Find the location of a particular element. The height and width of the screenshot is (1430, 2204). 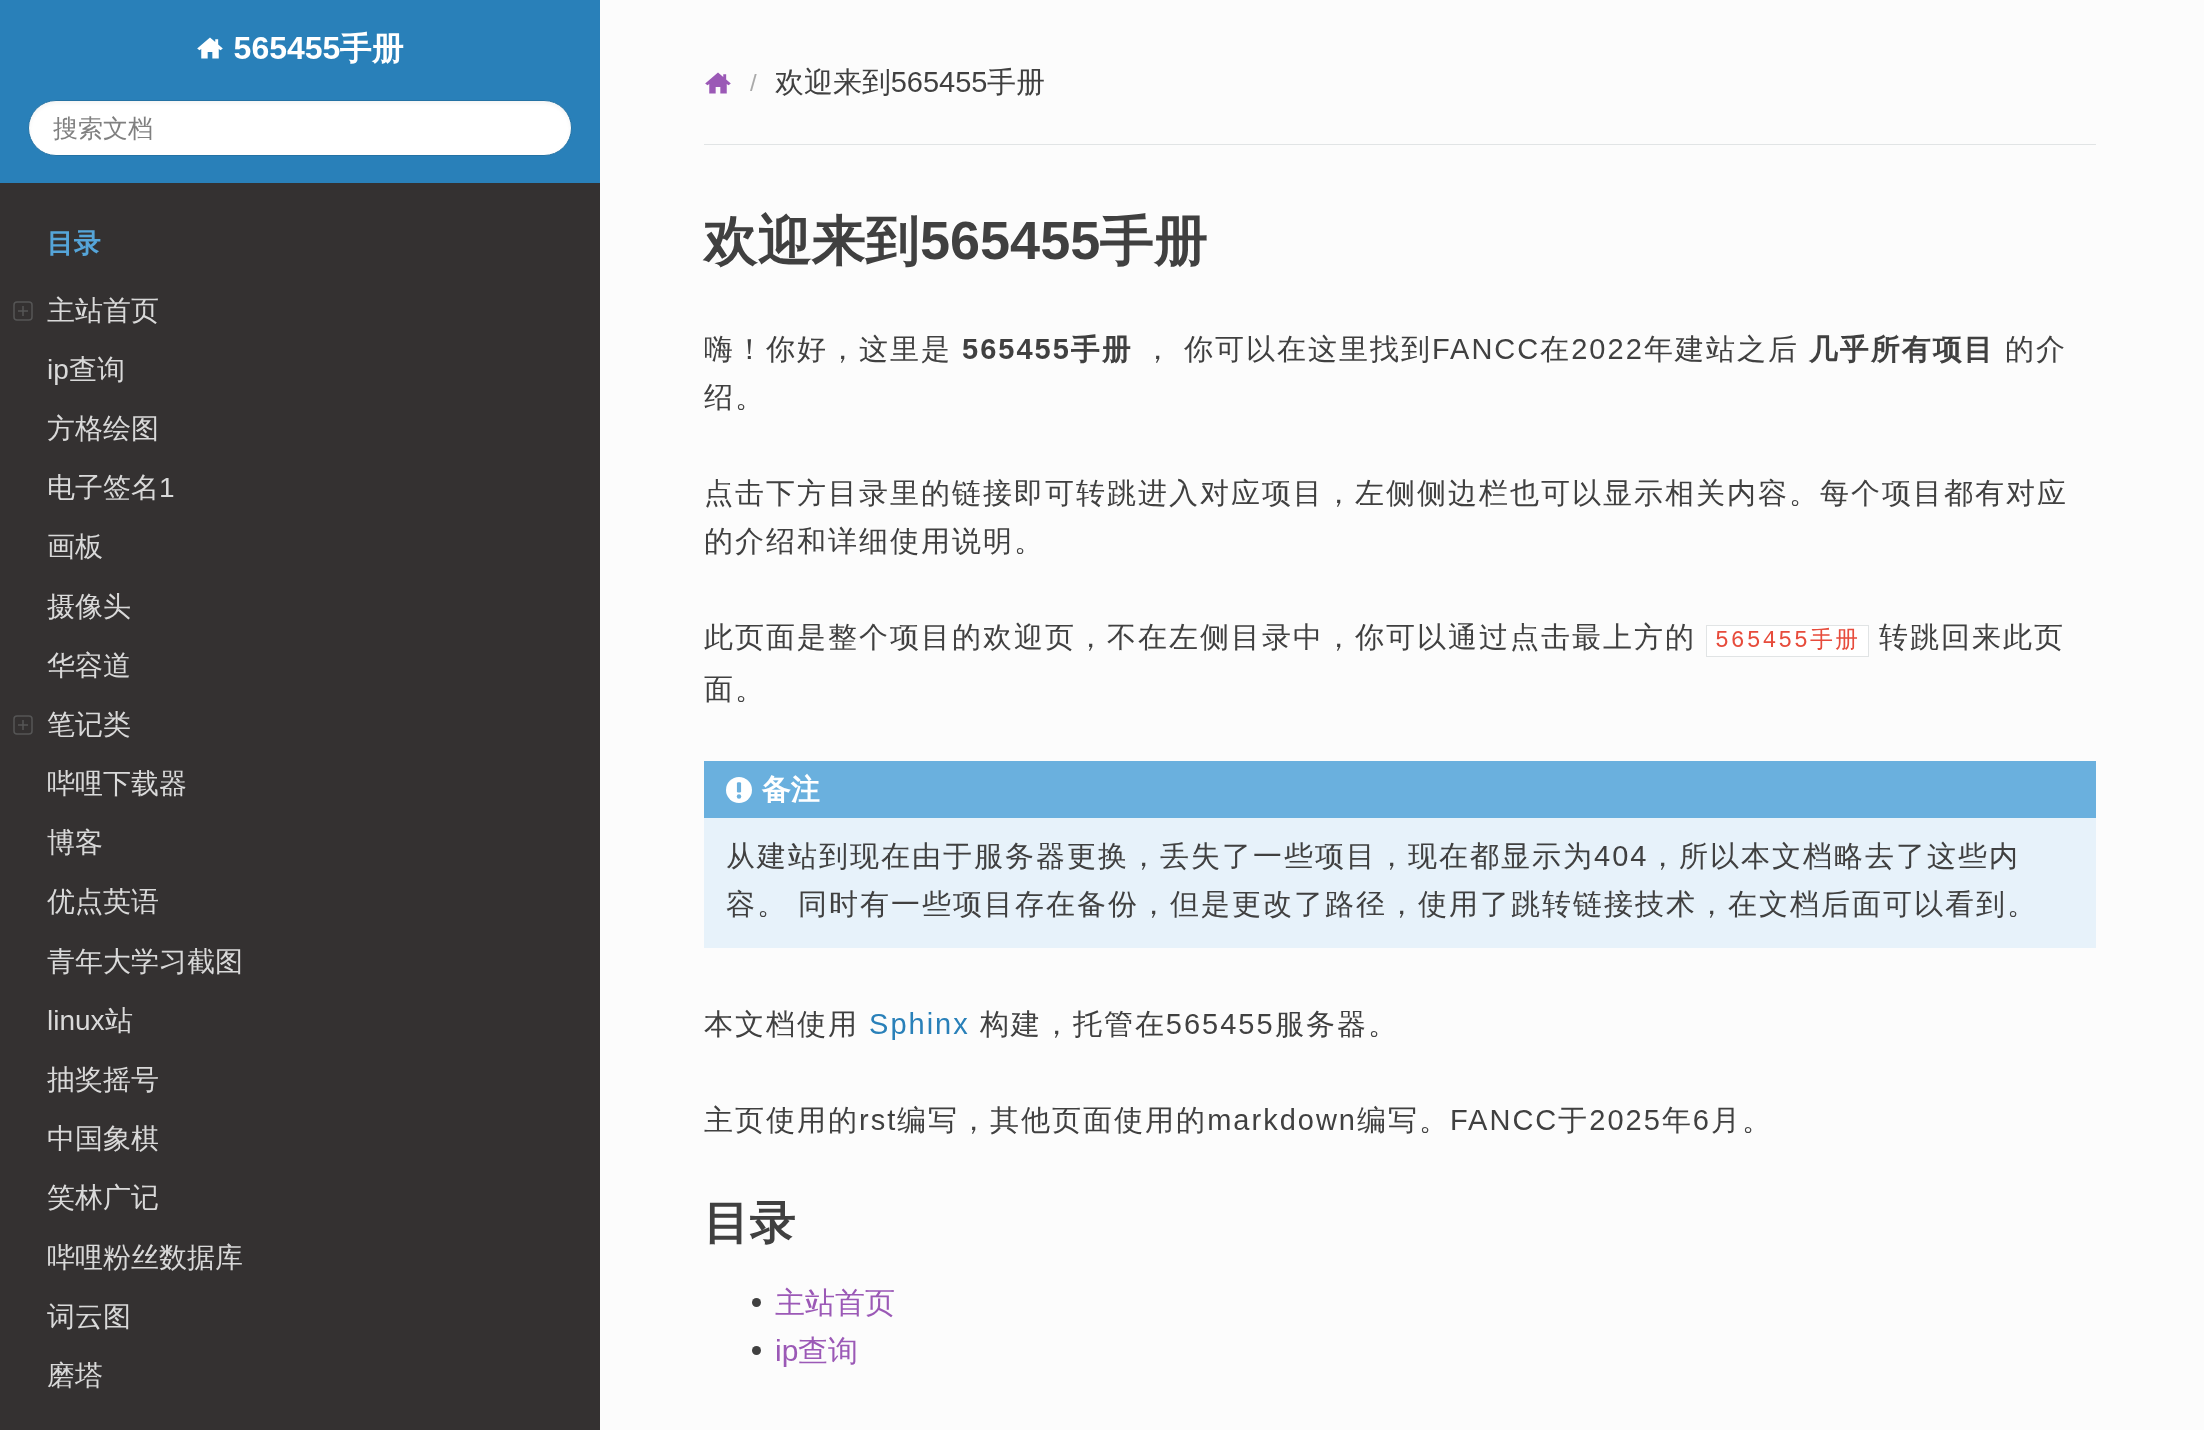

toc-link: ip查询 is located at coordinates (817, 1350).